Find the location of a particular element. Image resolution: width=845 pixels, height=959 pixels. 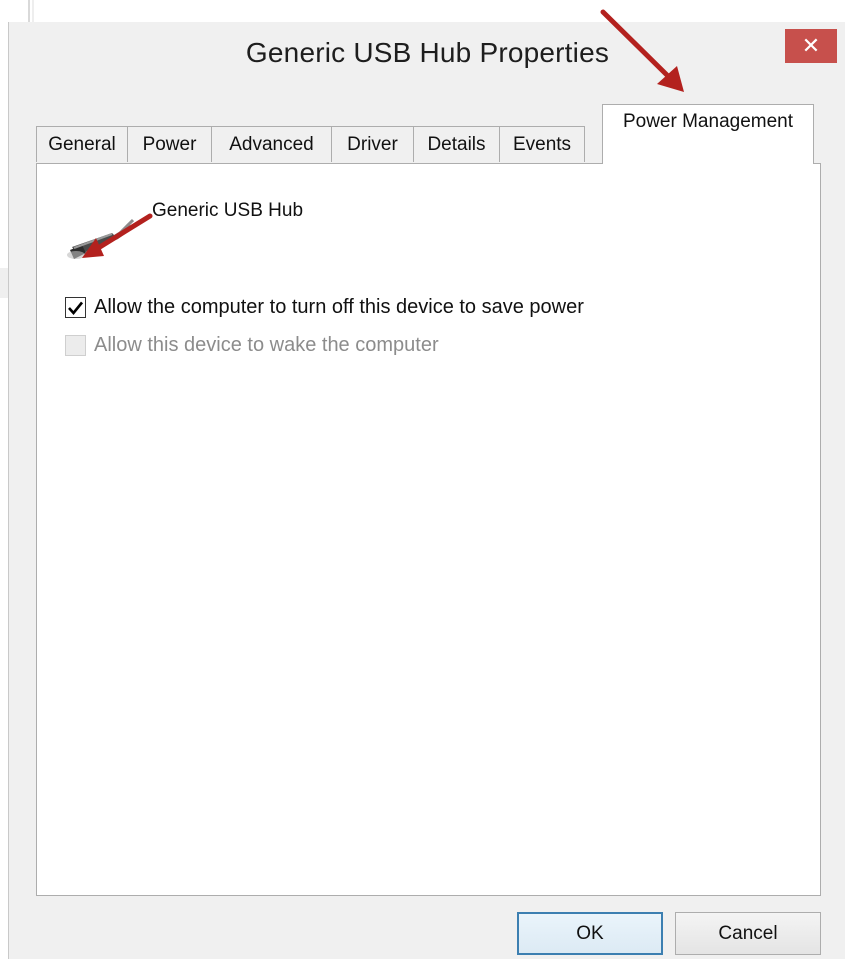

tab-advanced: Advanced is located at coordinates (271, 144).